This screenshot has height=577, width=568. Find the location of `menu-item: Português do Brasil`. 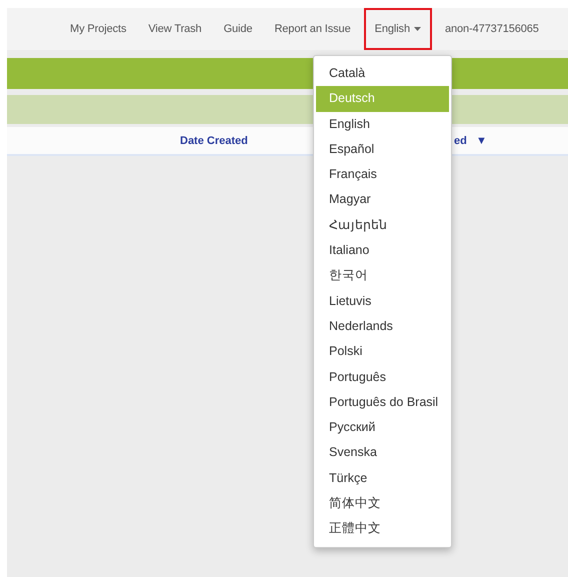

menu-item: Português do Brasil is located at coordinates (382, 403).